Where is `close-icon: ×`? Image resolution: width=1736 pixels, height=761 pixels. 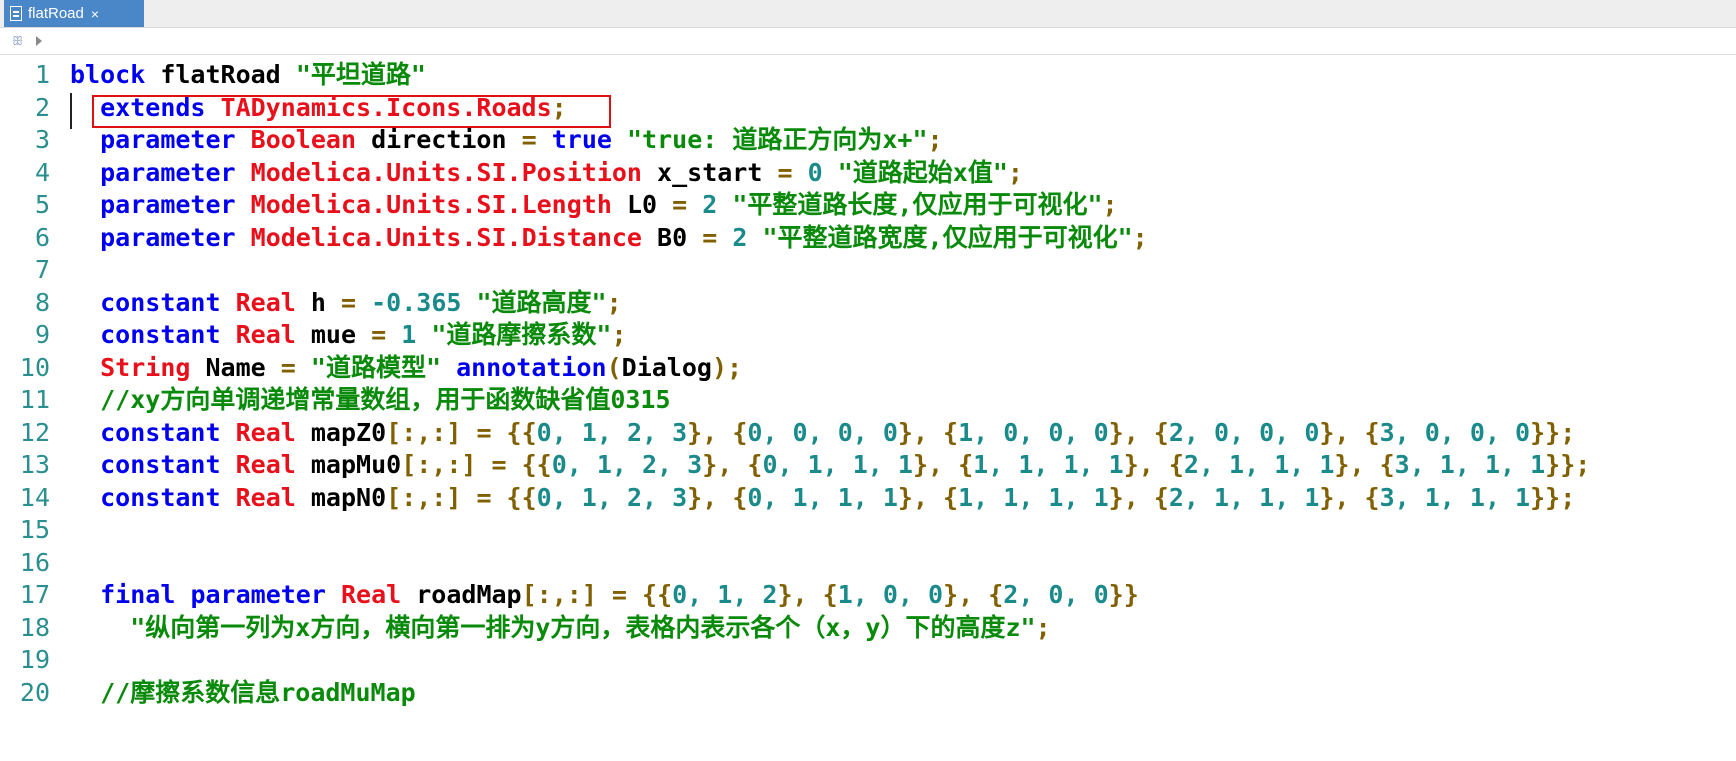 close-icon: × is located at coordinates (95, 14).